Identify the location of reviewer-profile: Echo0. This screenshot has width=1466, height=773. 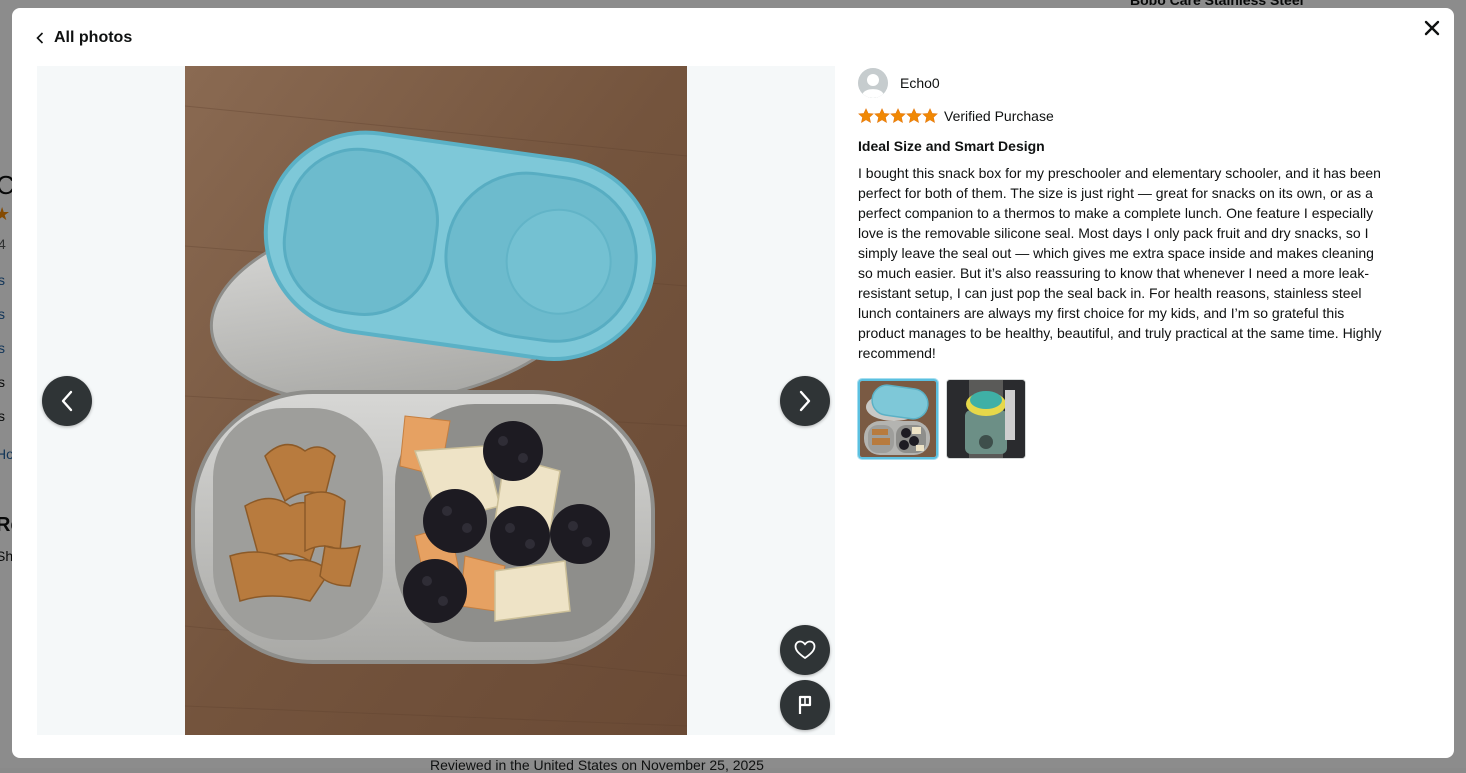
(1128, 83).